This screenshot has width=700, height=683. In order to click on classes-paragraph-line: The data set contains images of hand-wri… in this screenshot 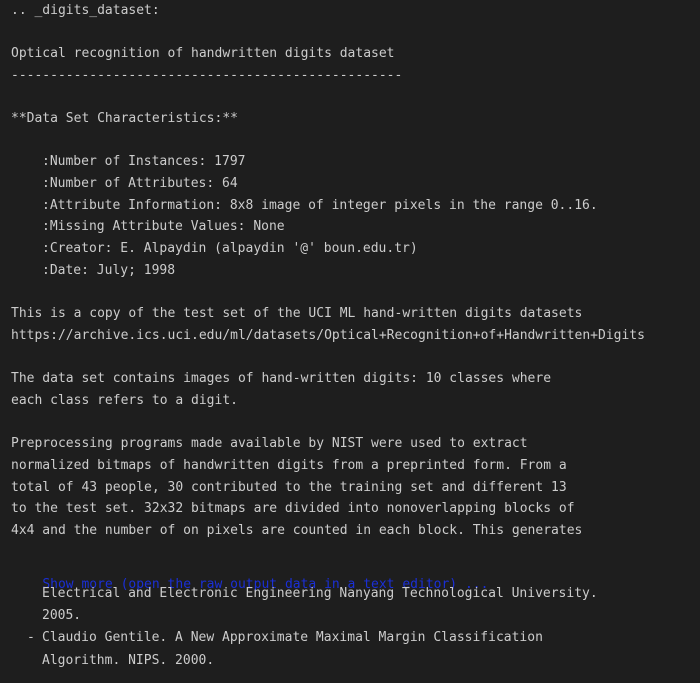, I will do `click(281, 378)`.